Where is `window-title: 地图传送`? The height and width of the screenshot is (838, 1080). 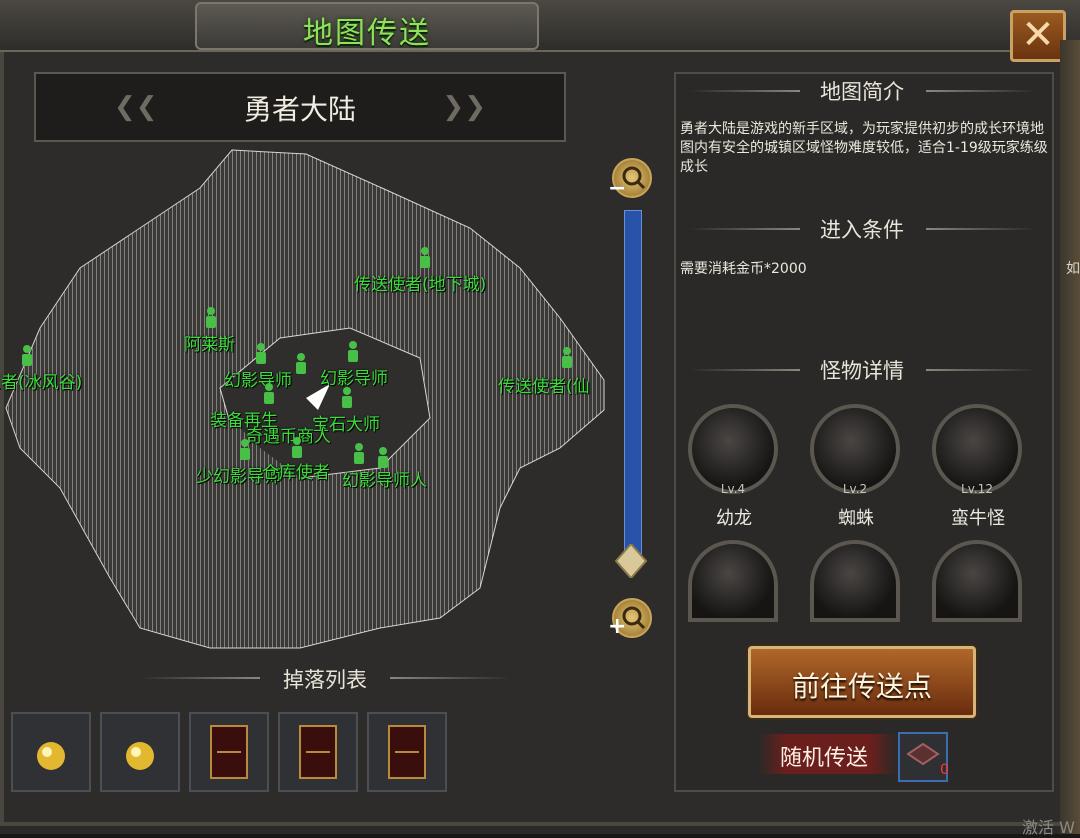
window-title: 地图传送 is located at coordinates (367, 33).